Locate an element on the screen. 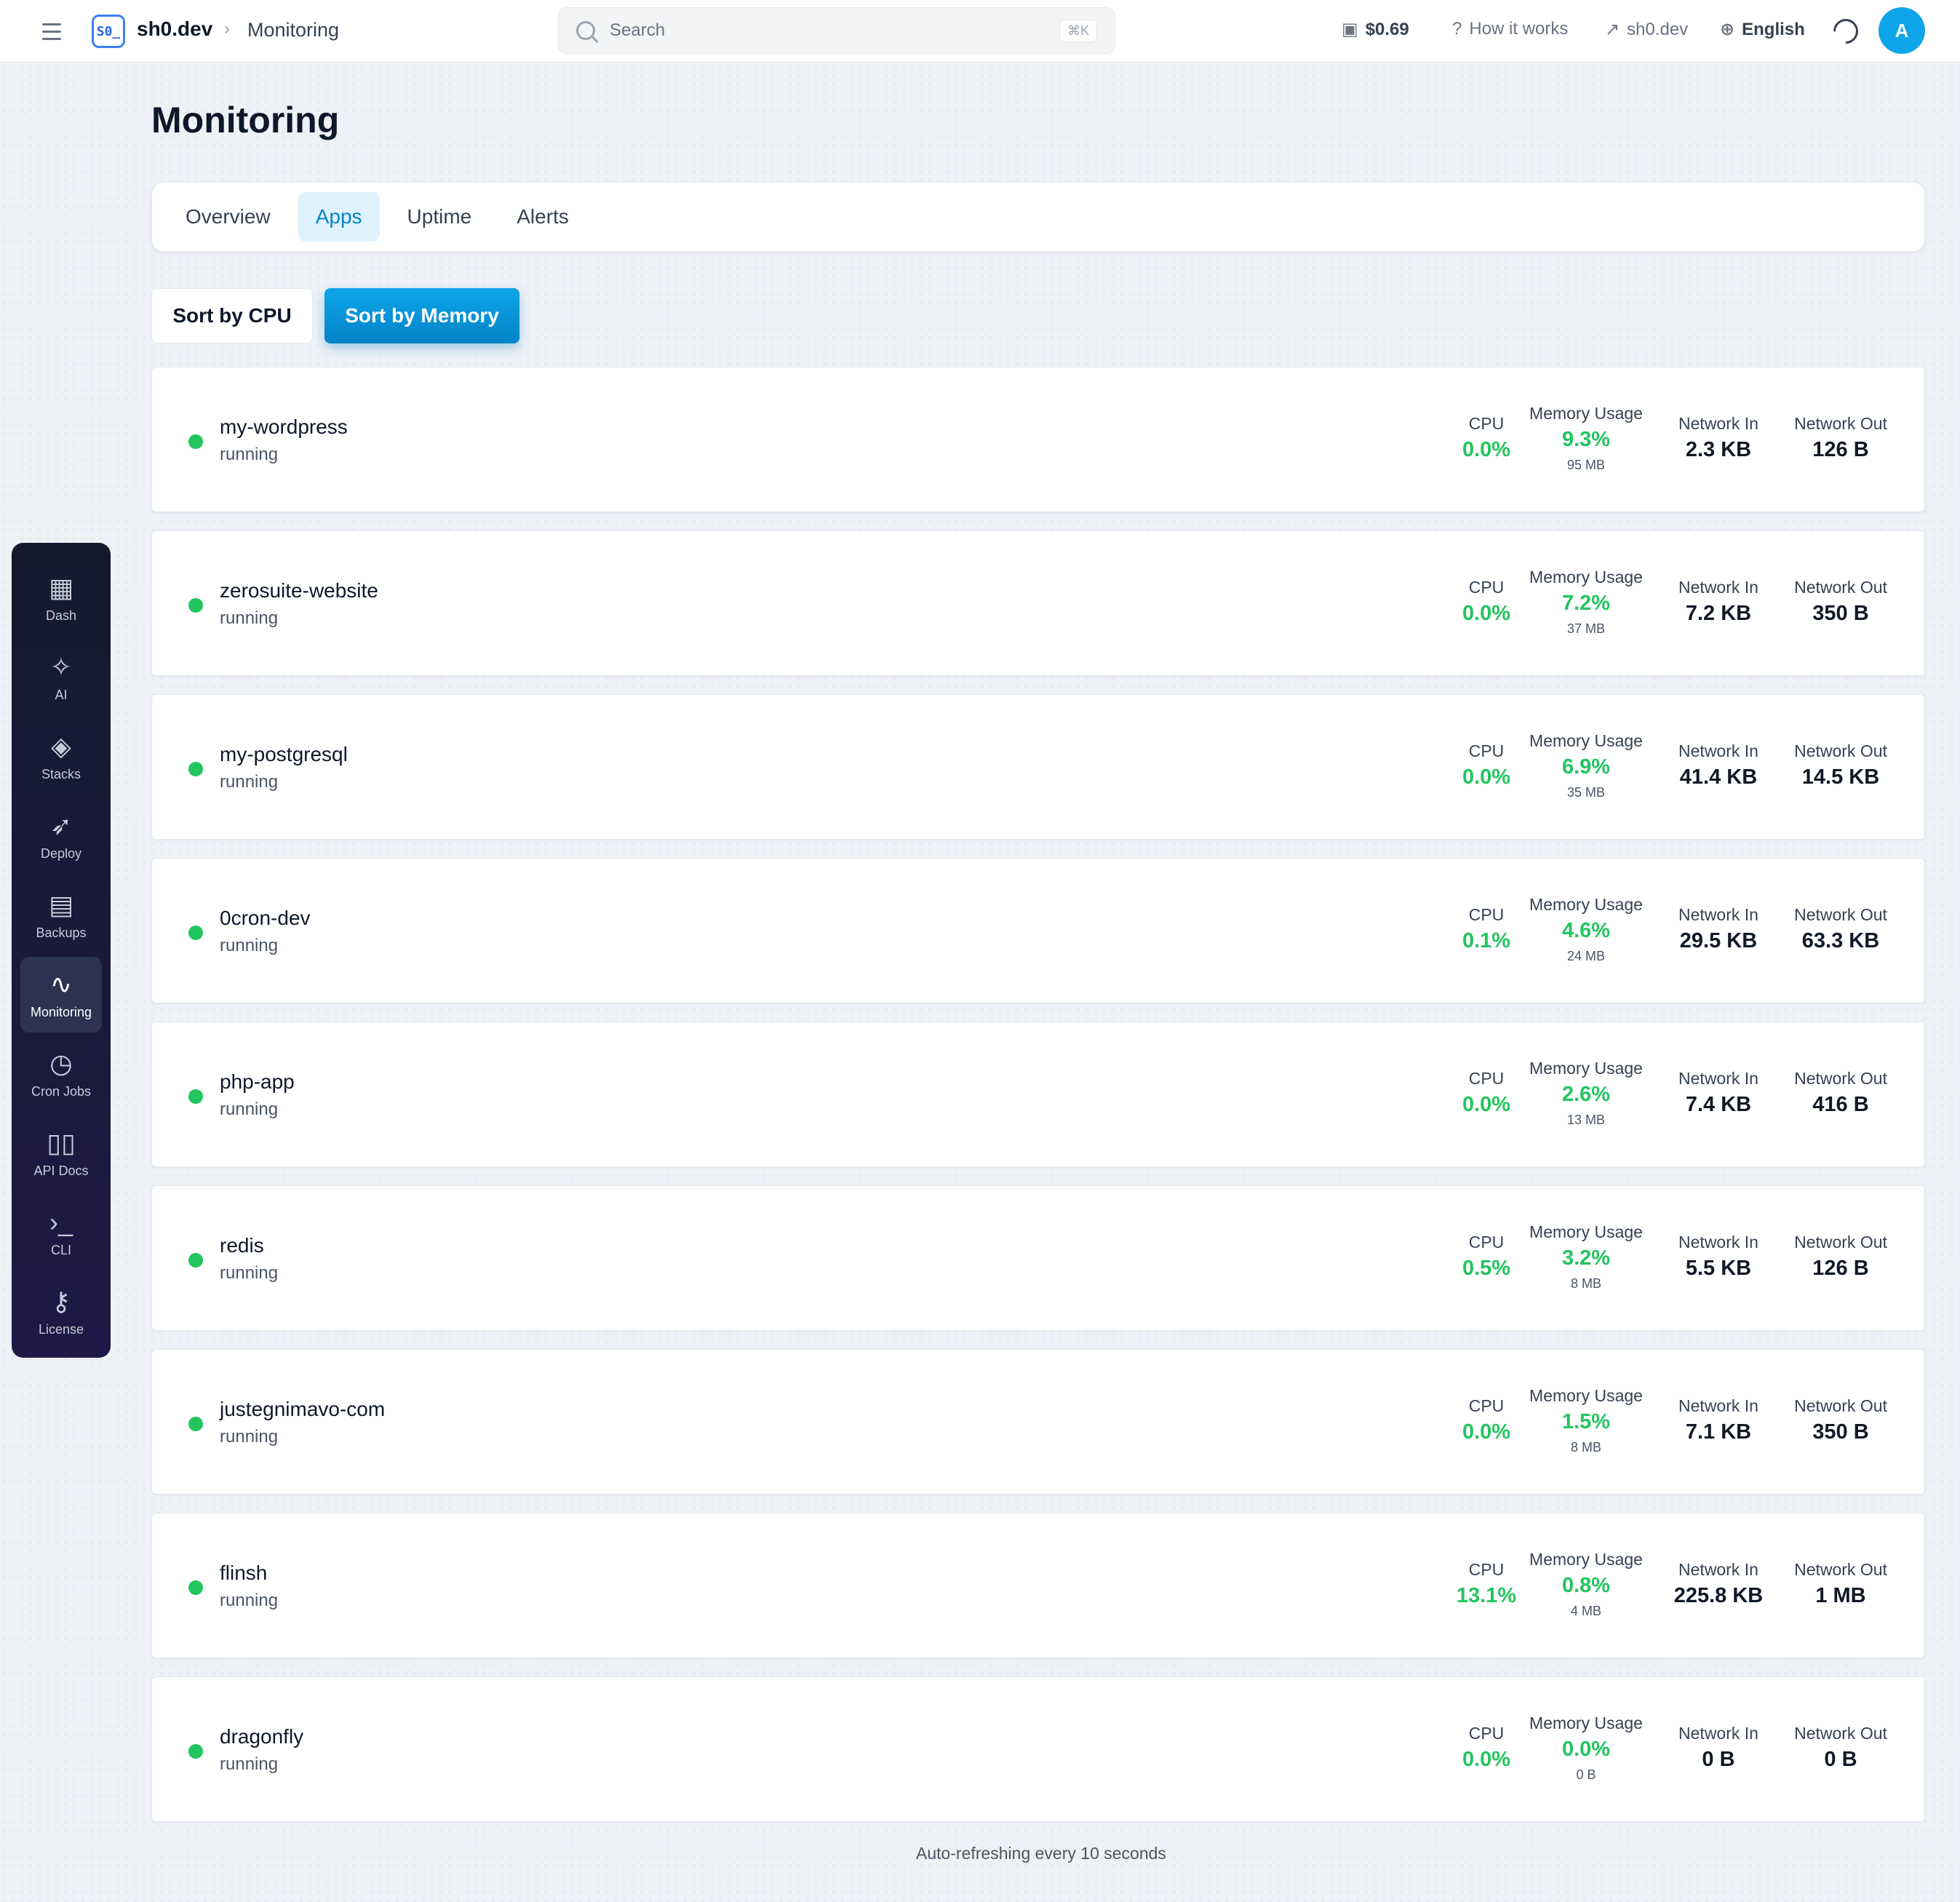 The image size is (1960, 1902). app-name: 0cron-dev is located at coordinates (265, 918).